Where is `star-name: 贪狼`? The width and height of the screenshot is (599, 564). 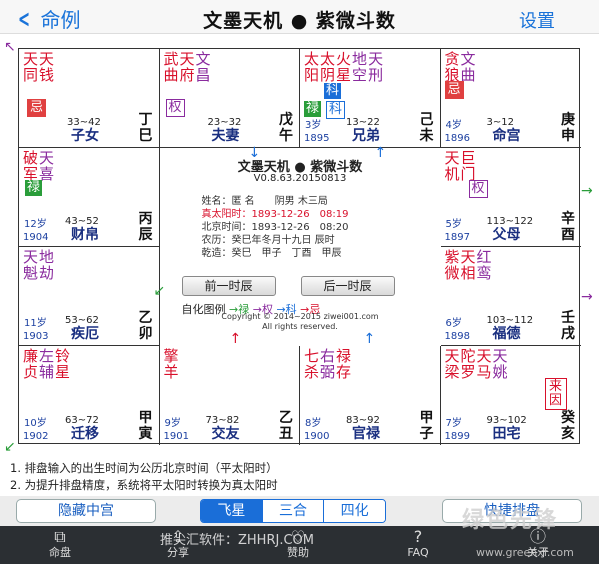
star-name: 贪狼 is located at coordinates (452, 67).